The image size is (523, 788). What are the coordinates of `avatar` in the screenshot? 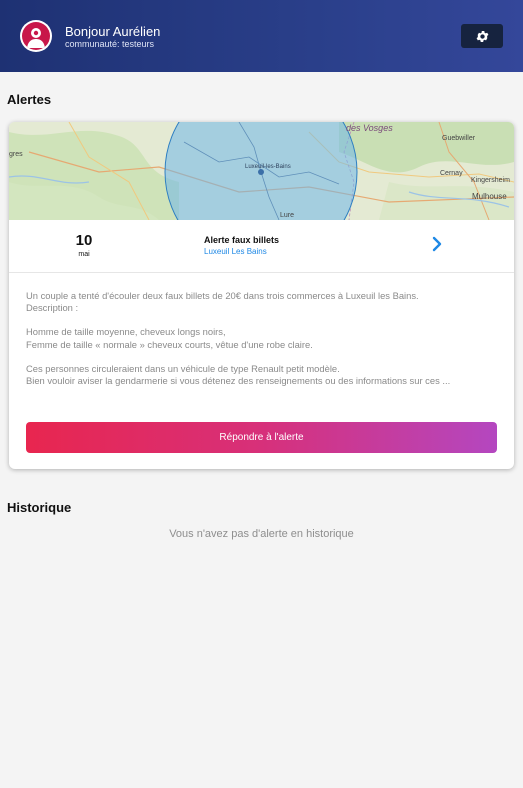 It's located at (36, 36).